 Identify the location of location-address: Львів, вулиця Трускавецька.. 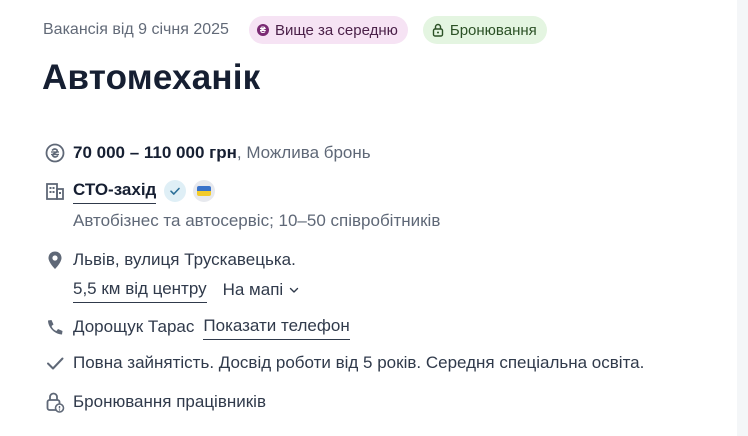
(184, 259).